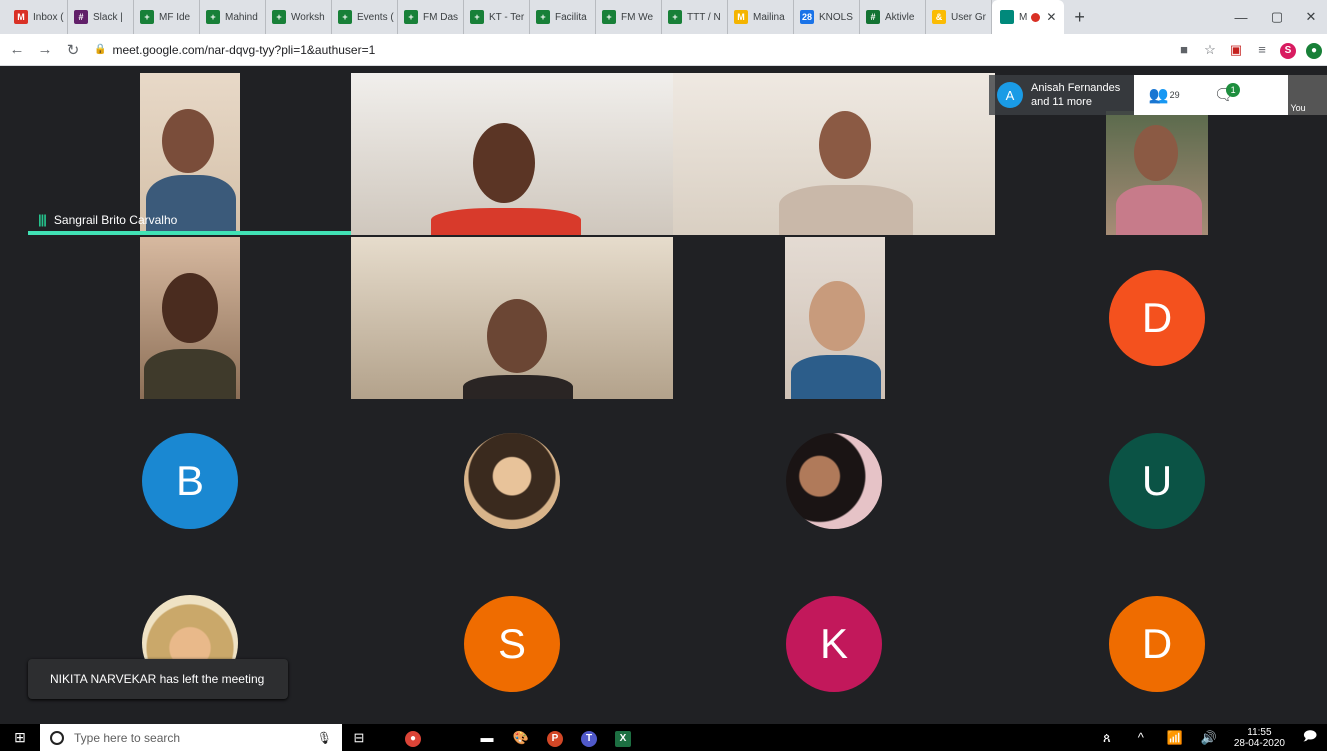 The width and height of the screenshot is (1327, 751). Describe the element at coordinates (939, 17) in the screenshot. I see `users-icon: &` at that location.